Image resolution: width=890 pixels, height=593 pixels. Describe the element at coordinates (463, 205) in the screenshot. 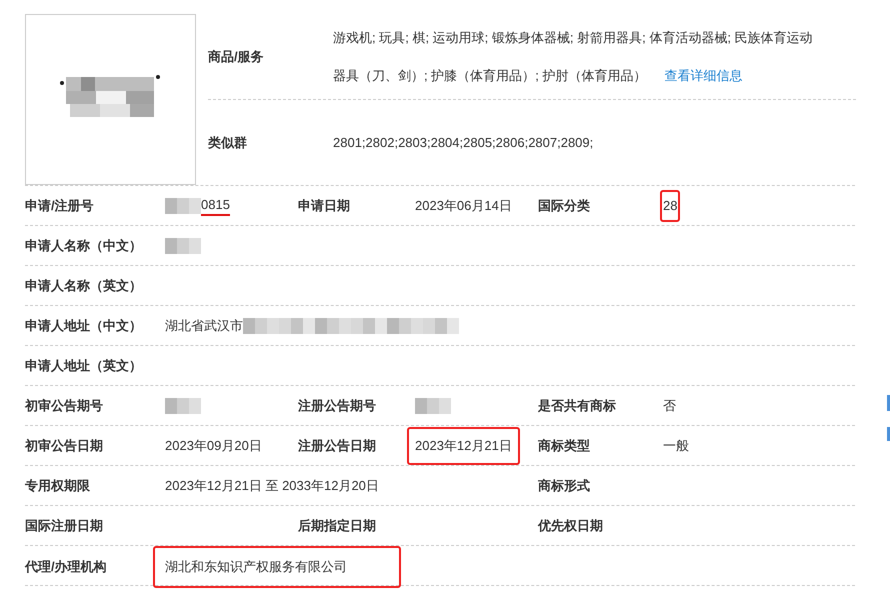

I see `field-value: 2023年06月14日` at that location.